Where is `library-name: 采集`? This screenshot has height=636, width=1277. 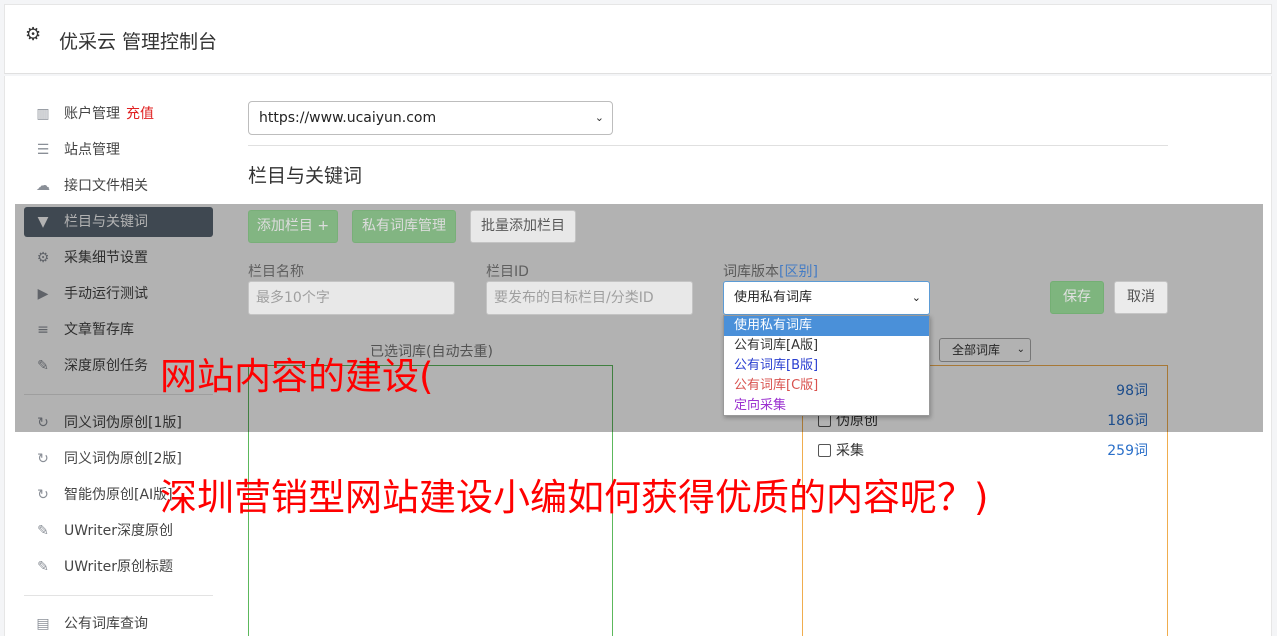 library-name: 采集 is located at coordinates (850, 451).